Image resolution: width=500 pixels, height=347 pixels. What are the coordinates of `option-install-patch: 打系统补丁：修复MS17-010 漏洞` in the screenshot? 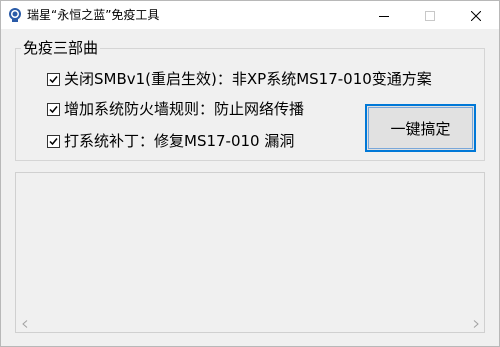 It's located at (170, 141).